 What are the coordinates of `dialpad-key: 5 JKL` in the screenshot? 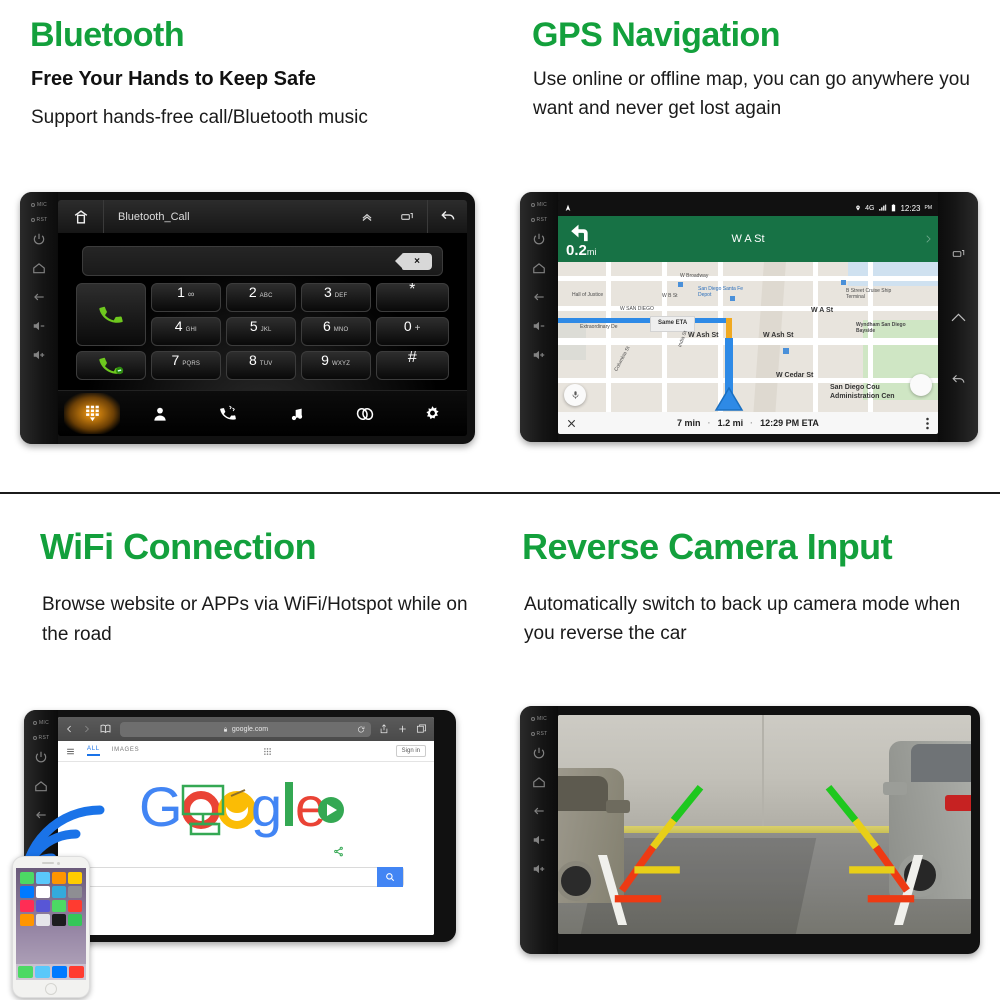 It's located at (260, 331).